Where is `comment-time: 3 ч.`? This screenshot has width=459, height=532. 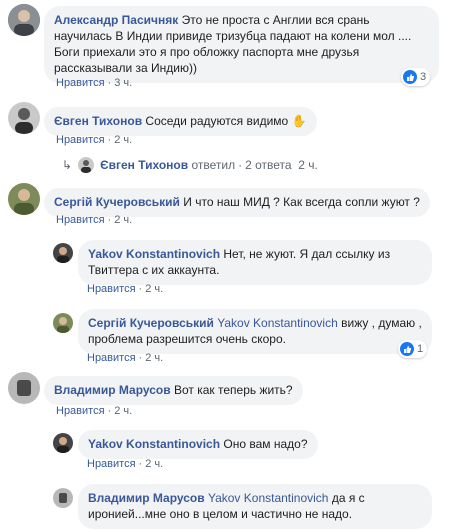
comment-time: 3 ч. is located at coordinates (123, 83).